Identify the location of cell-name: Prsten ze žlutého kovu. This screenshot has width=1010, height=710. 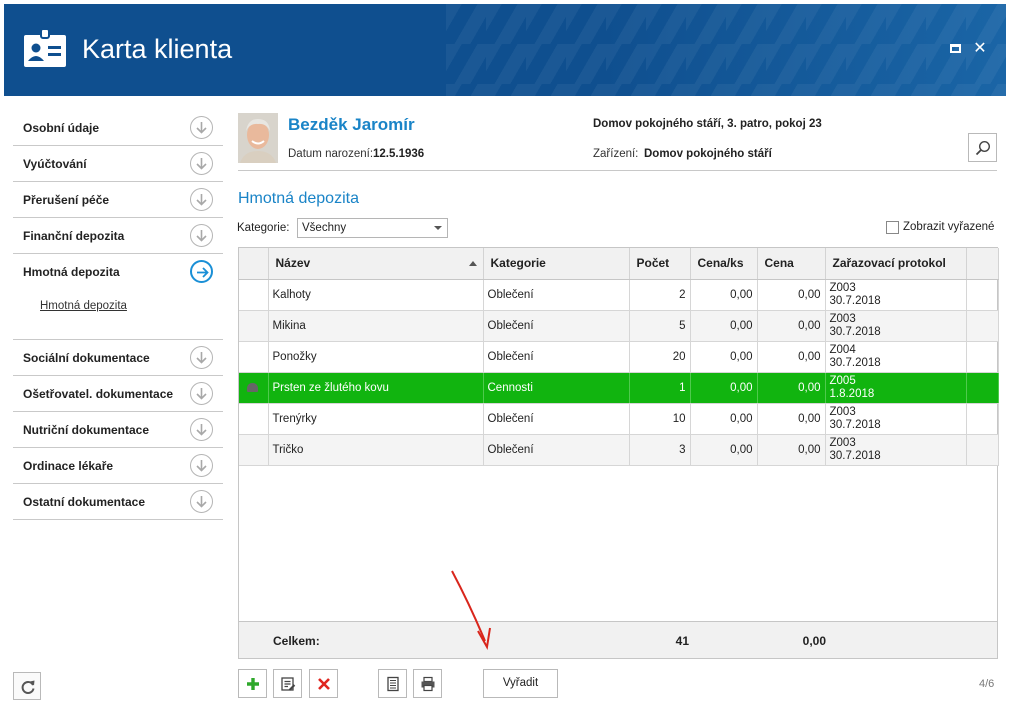
(376, 388).